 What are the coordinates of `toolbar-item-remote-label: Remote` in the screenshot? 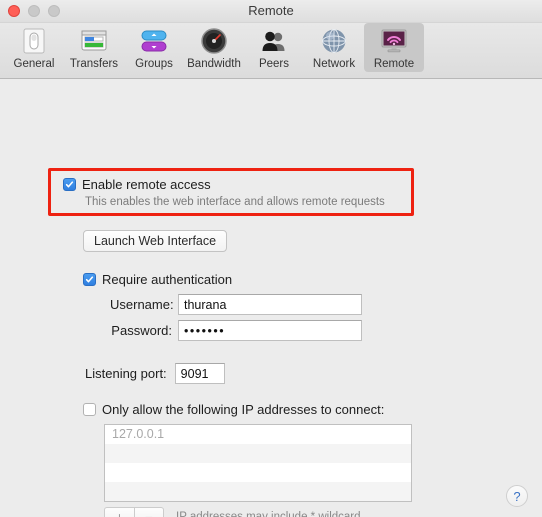 It's located at (394, 64).